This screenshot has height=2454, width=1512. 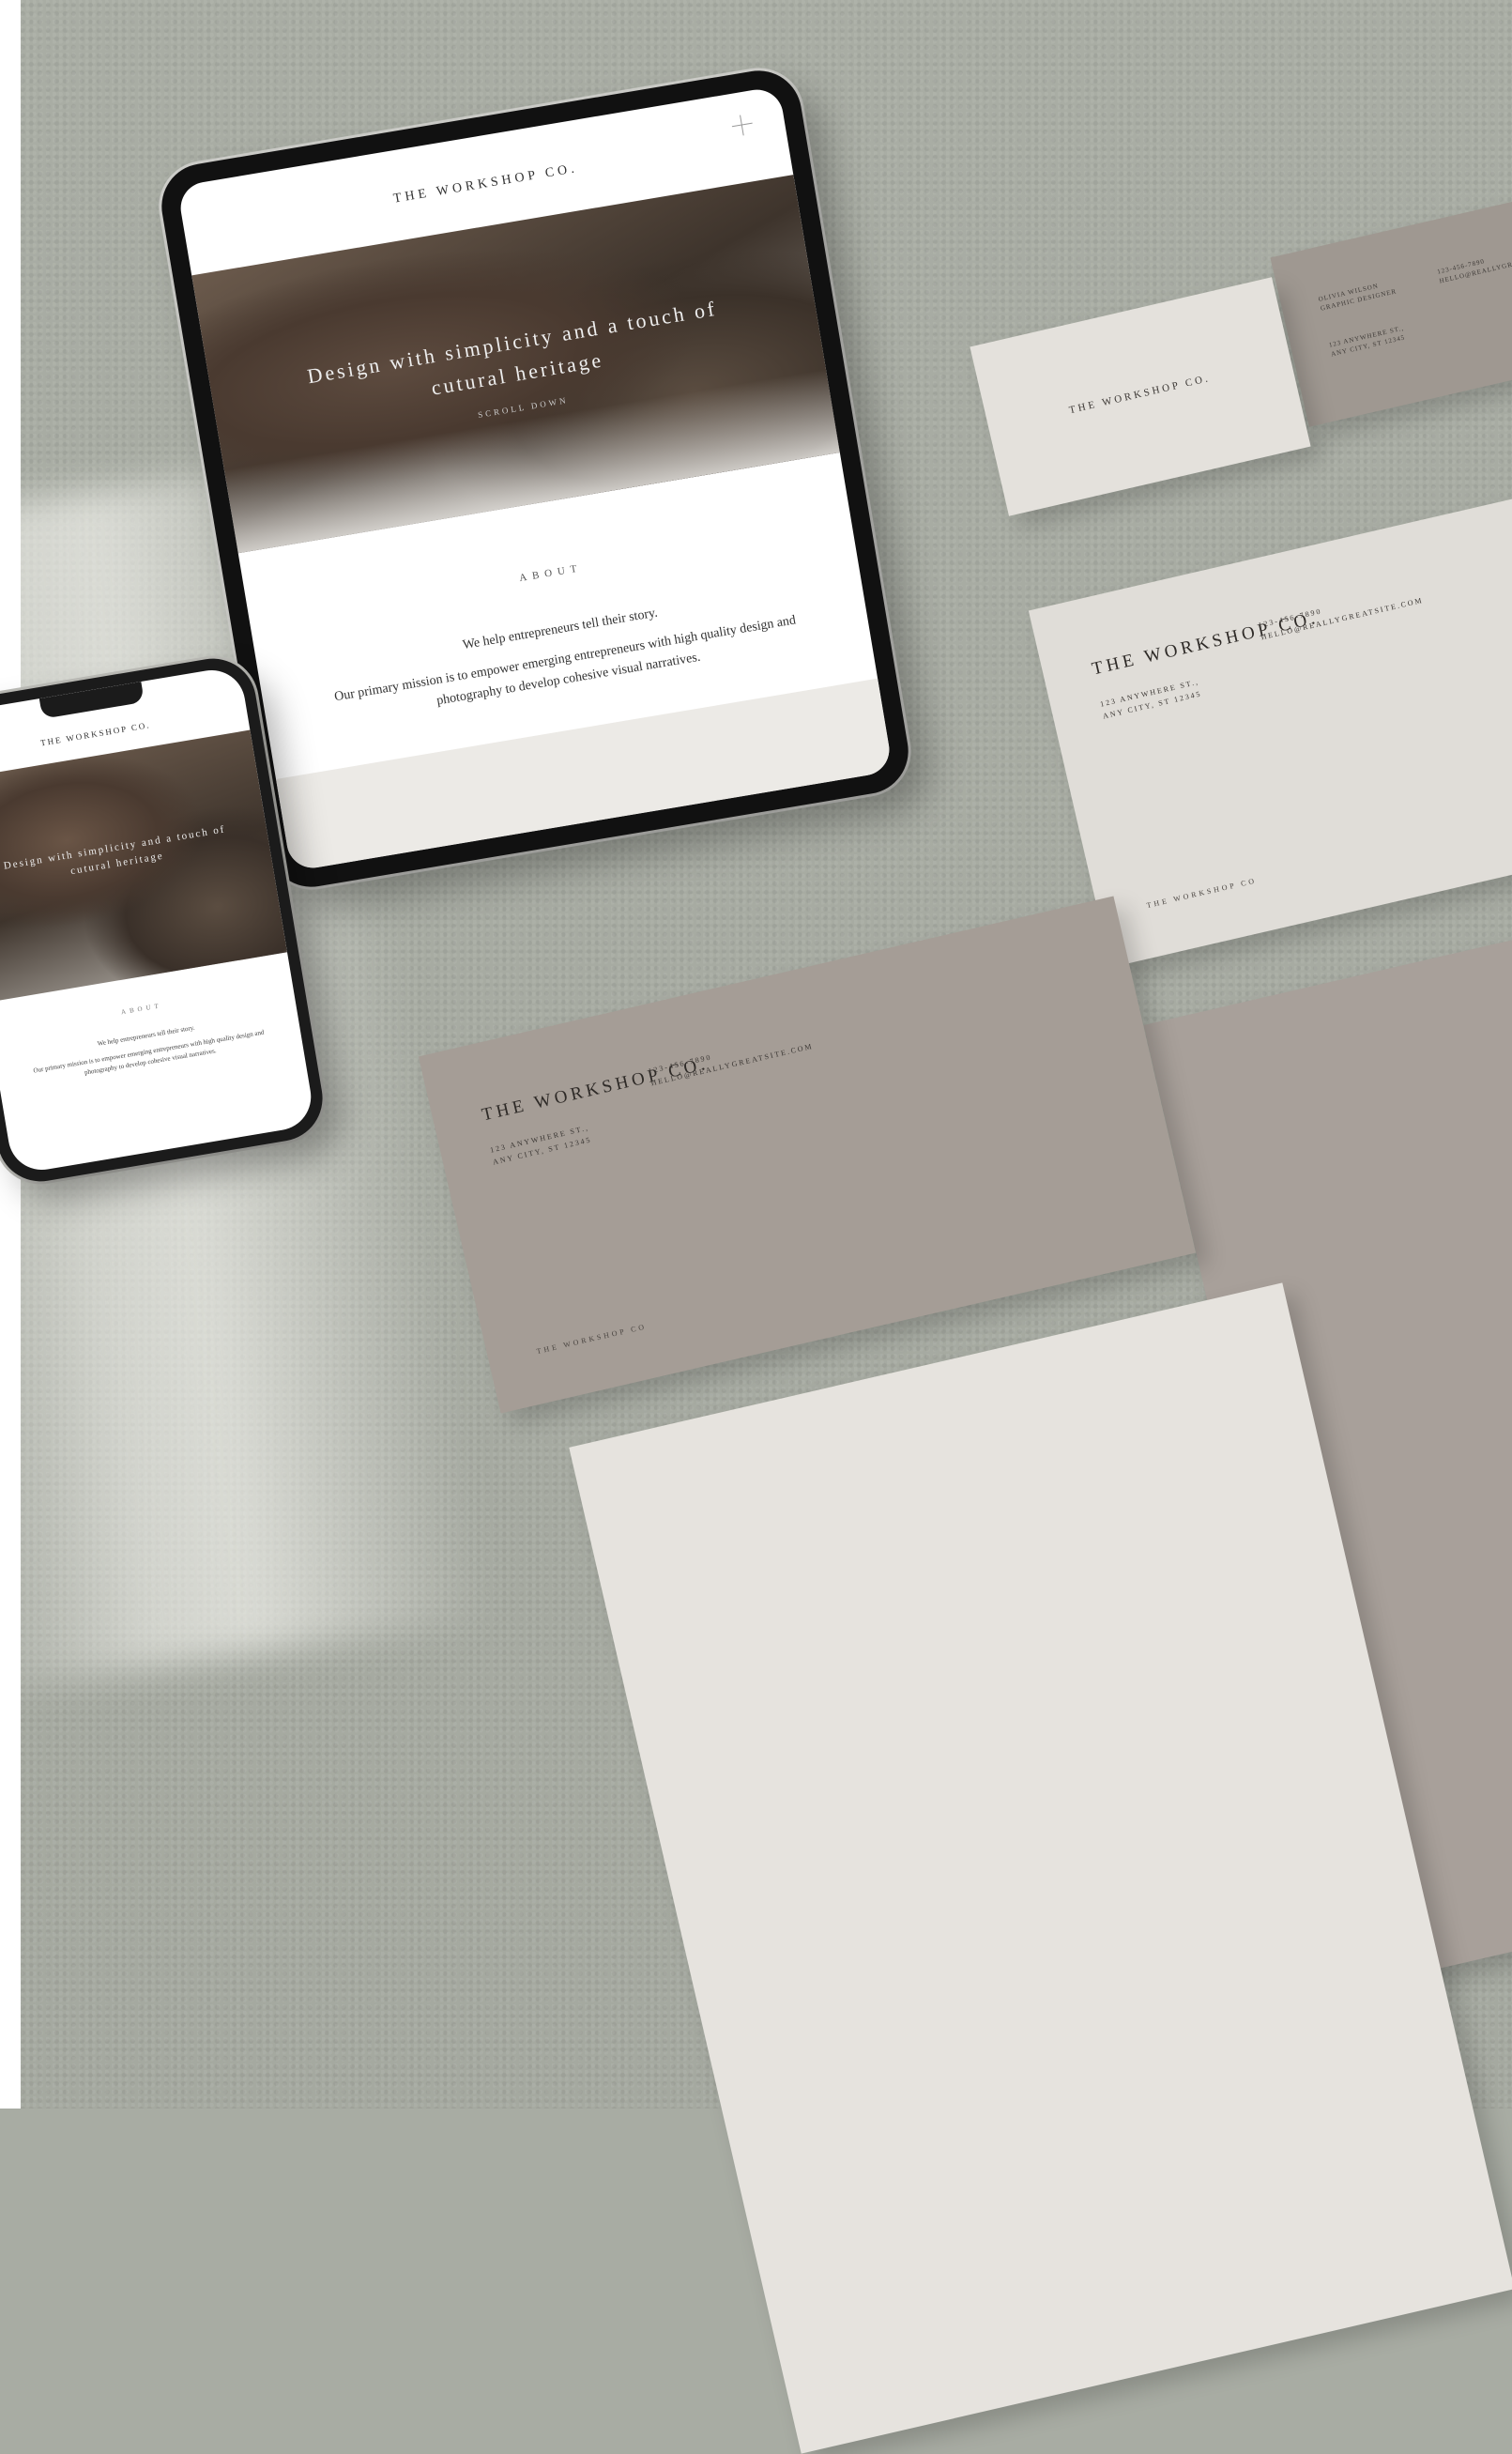 What do you see at coordinates (742, 125) in the screenshot?
I see `menu-plus-icon` at bounding box center [742, 125].